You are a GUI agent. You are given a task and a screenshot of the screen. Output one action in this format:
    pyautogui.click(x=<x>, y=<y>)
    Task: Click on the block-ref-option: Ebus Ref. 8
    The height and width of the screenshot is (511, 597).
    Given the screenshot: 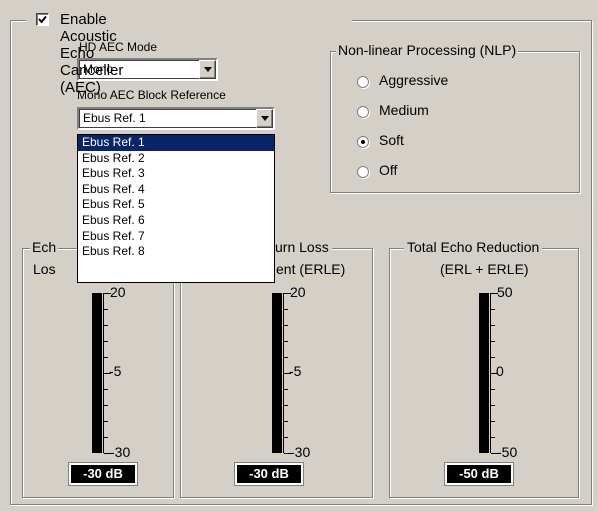 What is the action you would take?
    pyautogui.click(x=176, y=252)
    